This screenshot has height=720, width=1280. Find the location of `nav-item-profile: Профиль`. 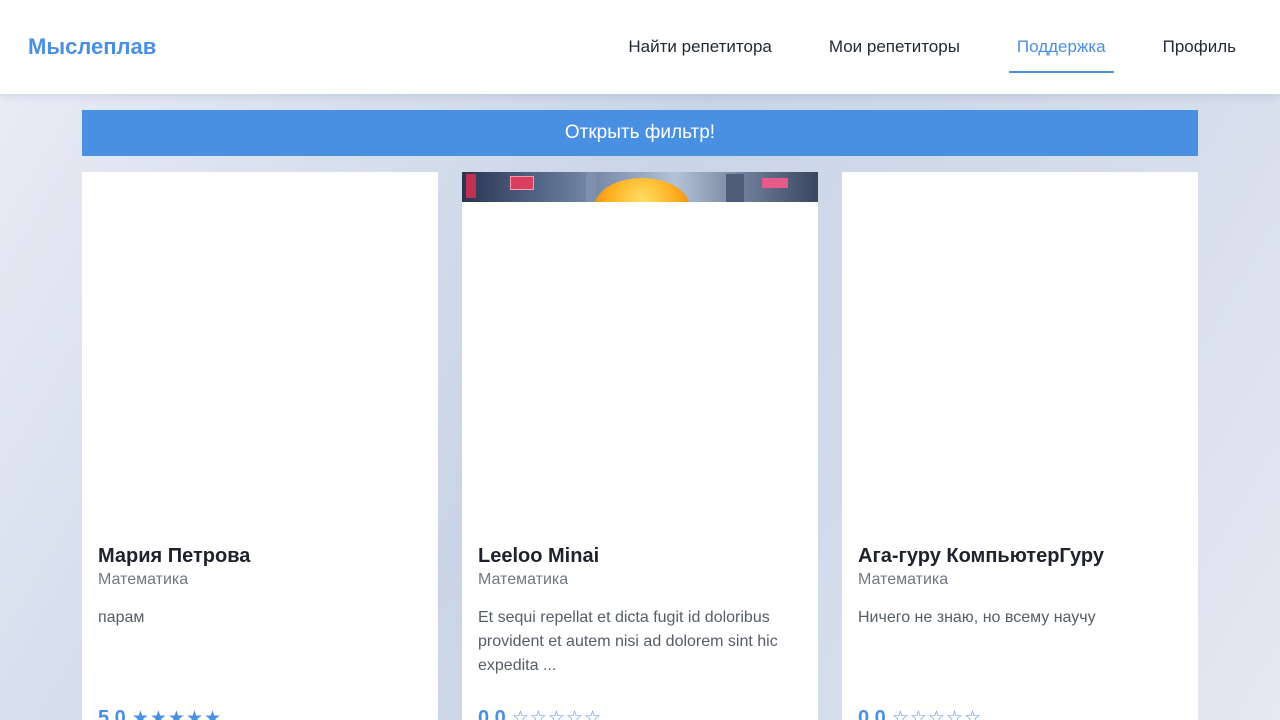

nav-item-profile: Профиль is located at coordinates (1199, 42).